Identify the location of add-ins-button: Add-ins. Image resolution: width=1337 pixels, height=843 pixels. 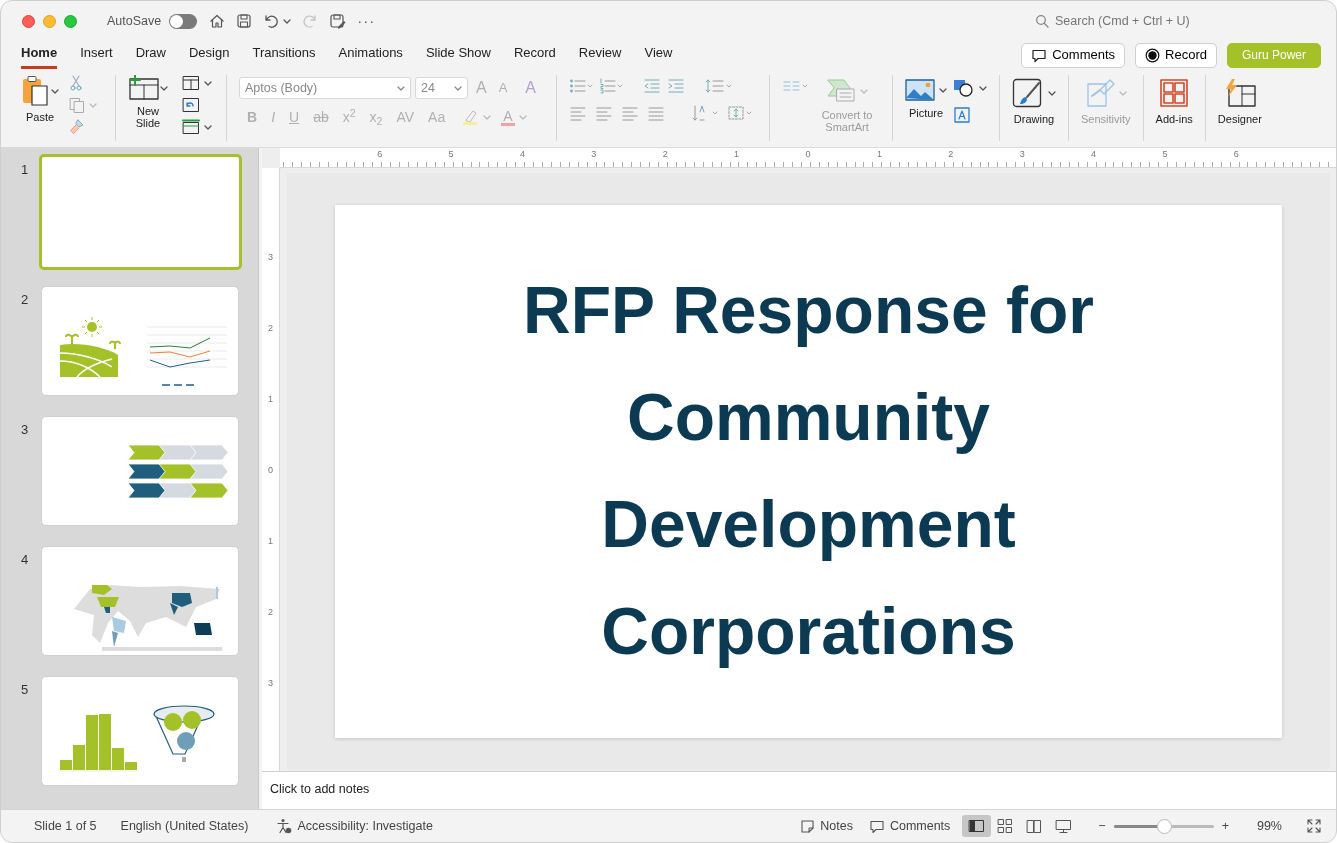
(1174, 109).